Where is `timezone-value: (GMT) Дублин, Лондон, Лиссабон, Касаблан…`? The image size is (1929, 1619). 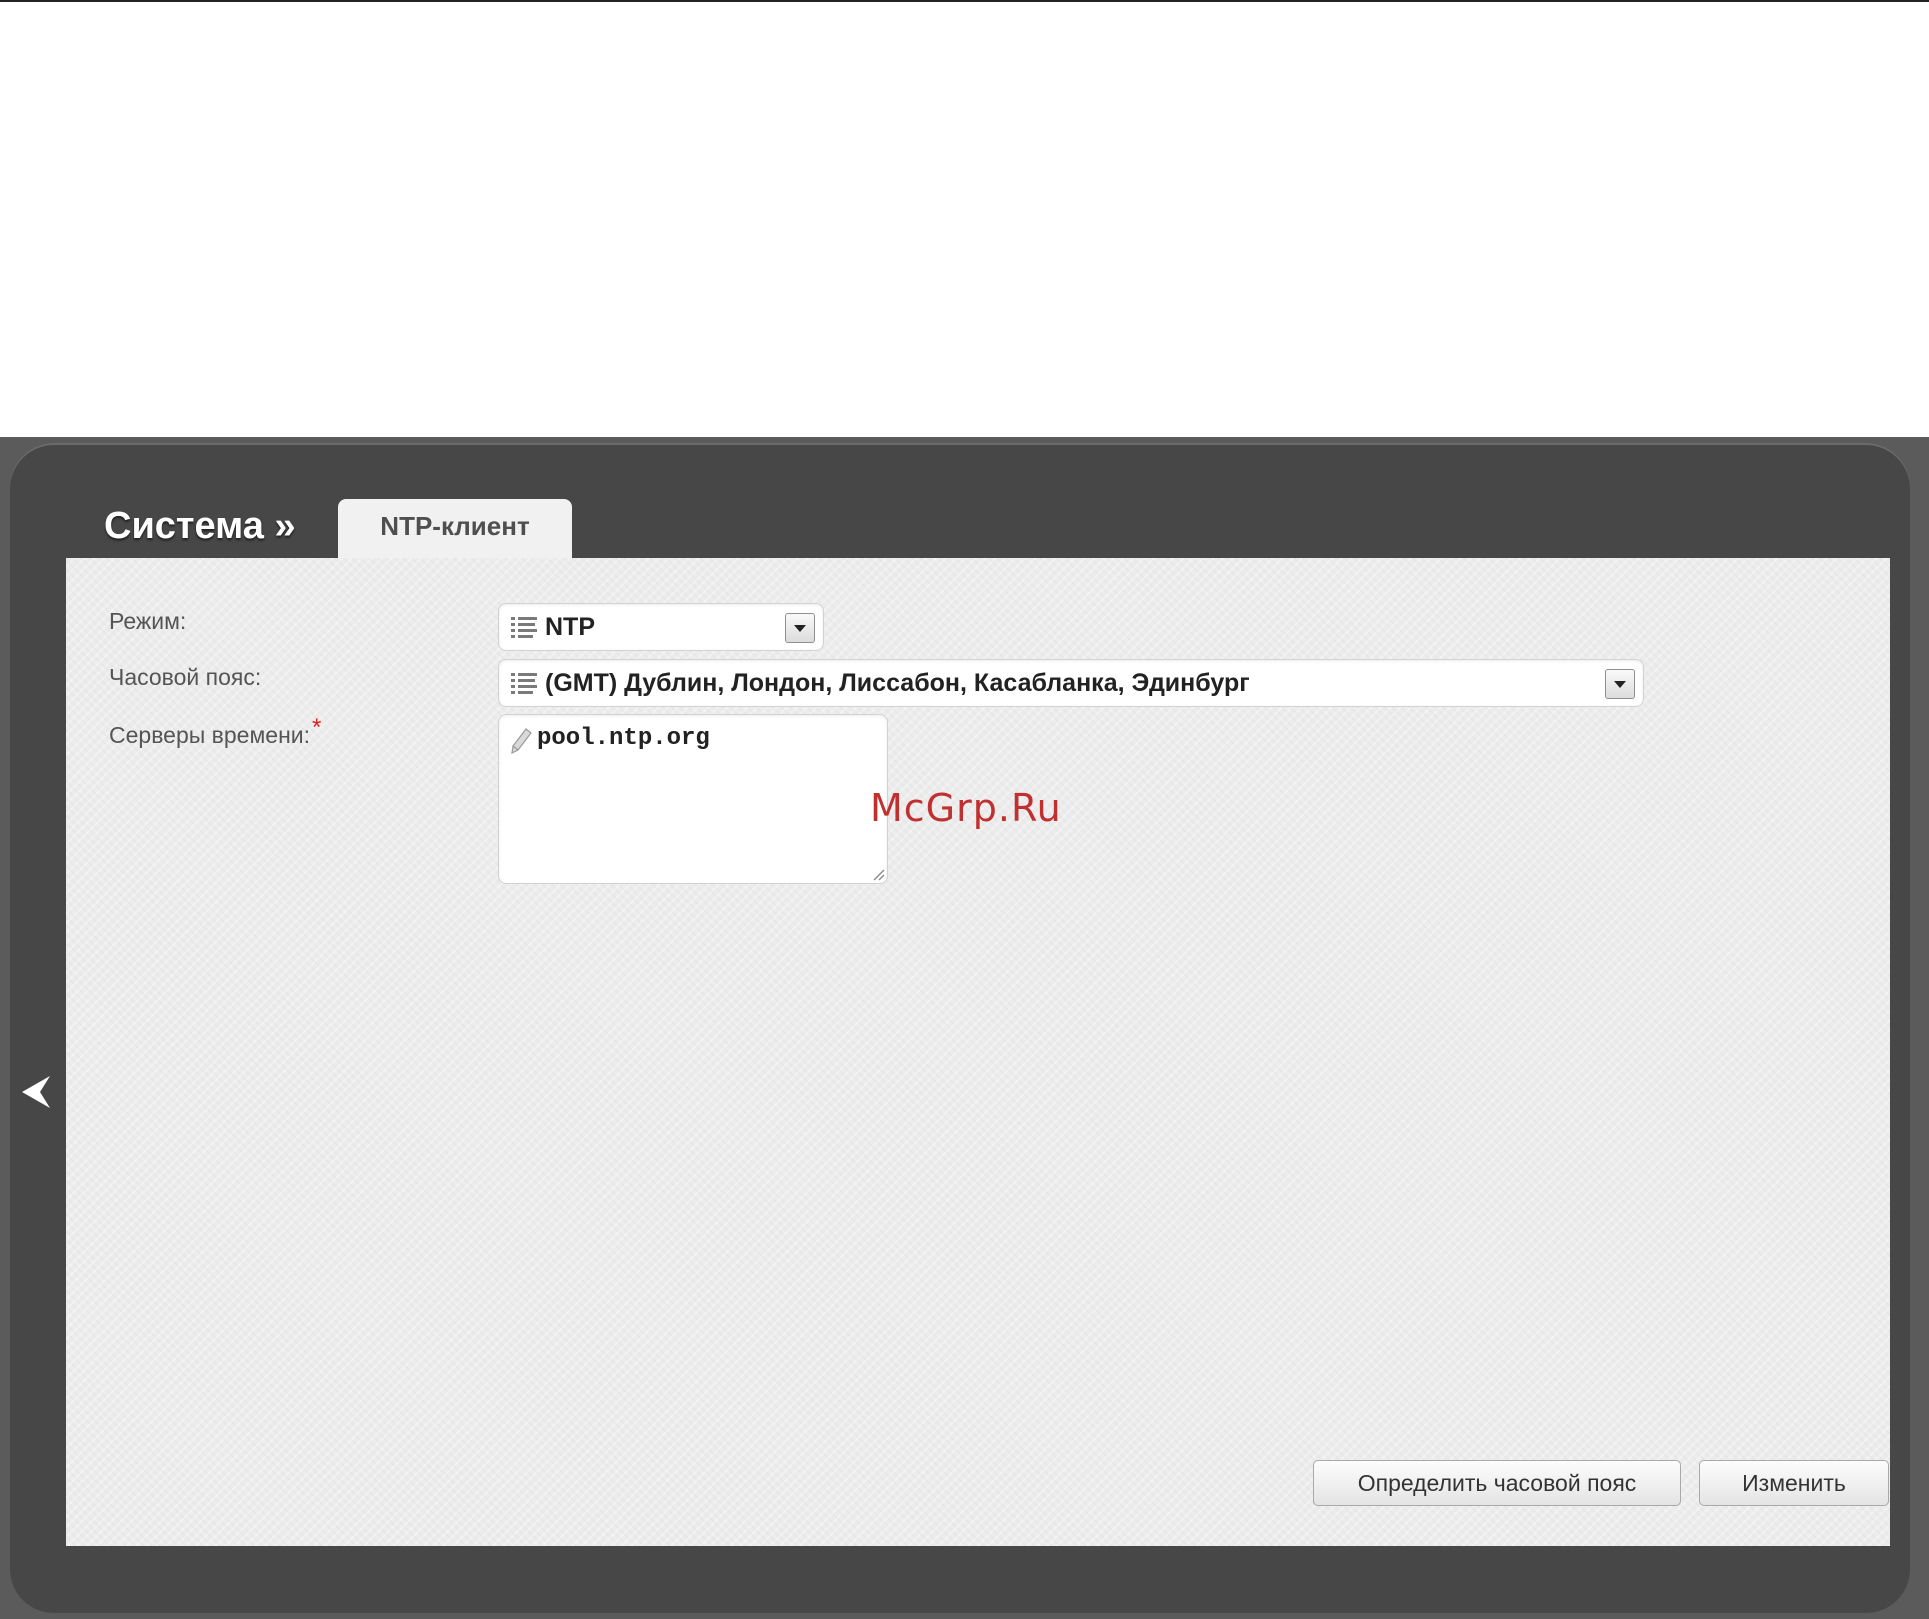 timezone-value: (GMT) Дублин, Лондон, Лиссабон, Касаблан… is located at coordinates (897, 683).